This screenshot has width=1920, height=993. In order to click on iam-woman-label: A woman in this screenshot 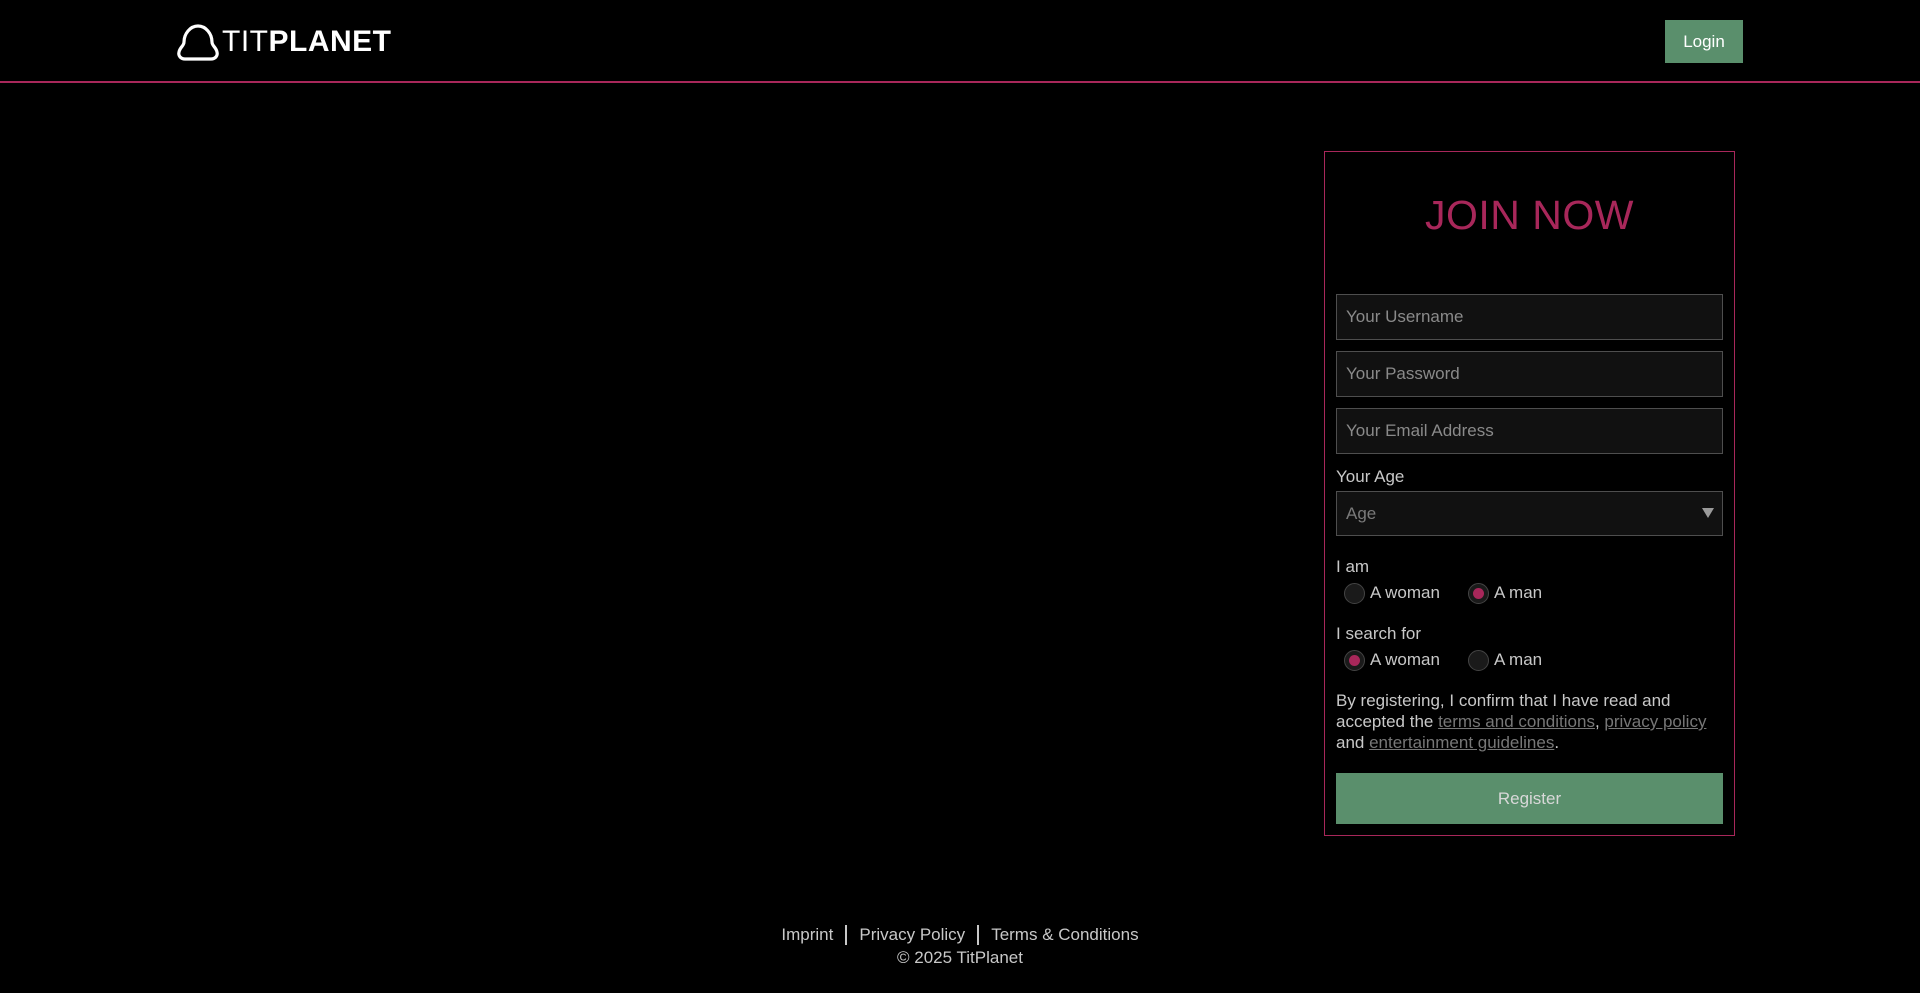, I will do `click(1405, 592)`.